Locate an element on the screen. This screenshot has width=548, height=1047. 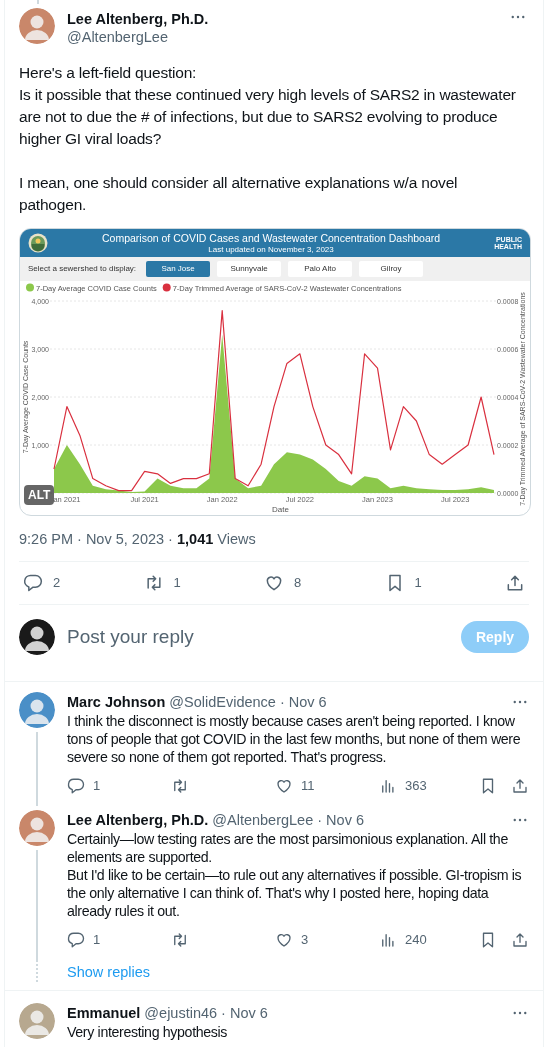
reply-text: Certainly—low testing rates are the most parsimonious explanation. All the elements are supported. But I'd like to be certain—to rule out any alternatives if possible. GI-tropism is the only alternative I can think of. That's why I posted here, hoping data already rules it out. is located at coordinates (295, 875).